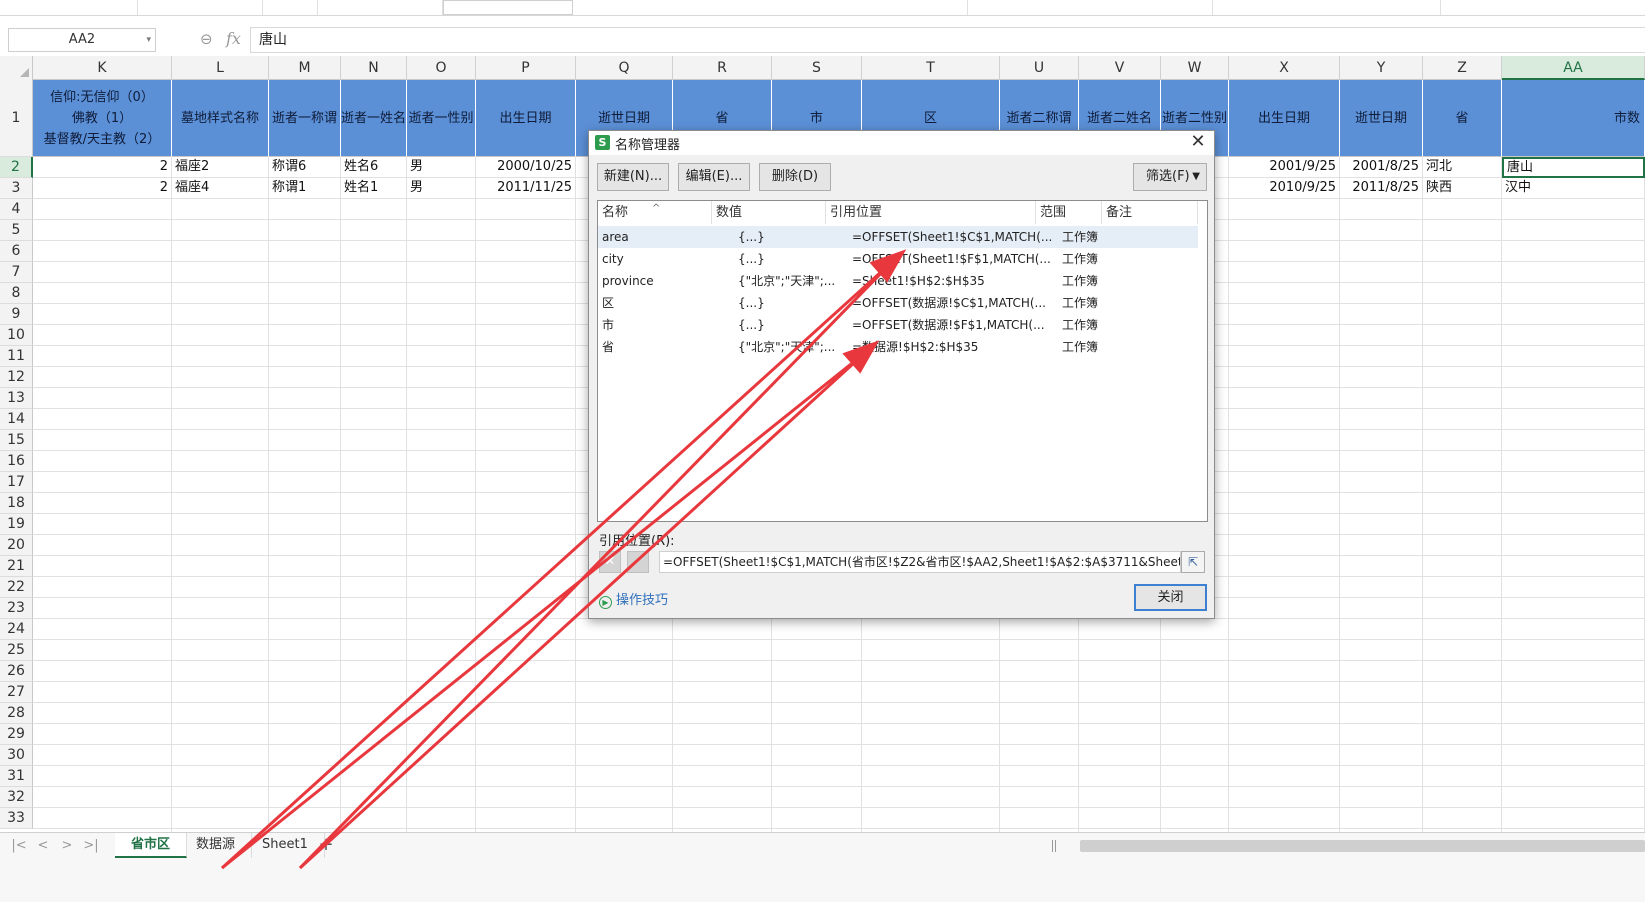 The image size is (1645, 902). Describe the element at coordinates (16, 629) in the screenshot. I see `row-header-24: 24` at that location.